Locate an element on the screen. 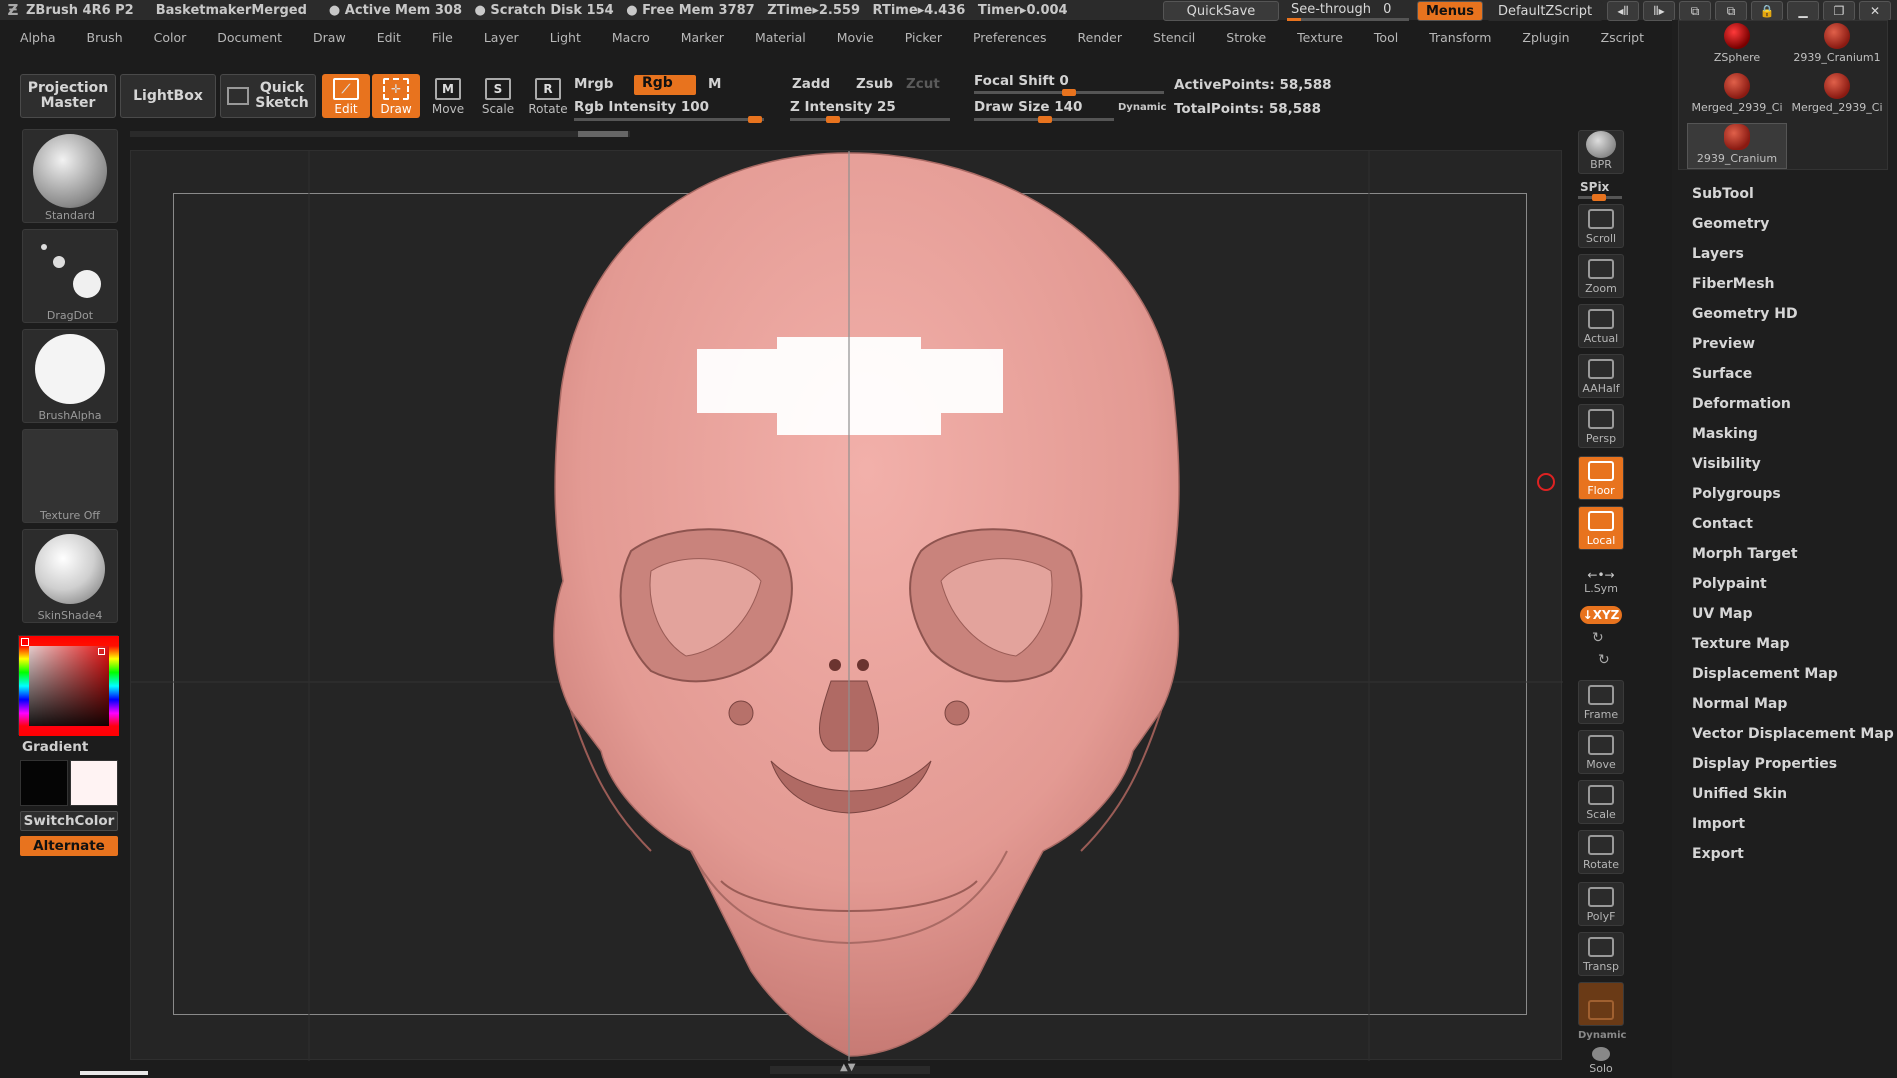  menu-movie: Movie is located at coordinates (851, 37).